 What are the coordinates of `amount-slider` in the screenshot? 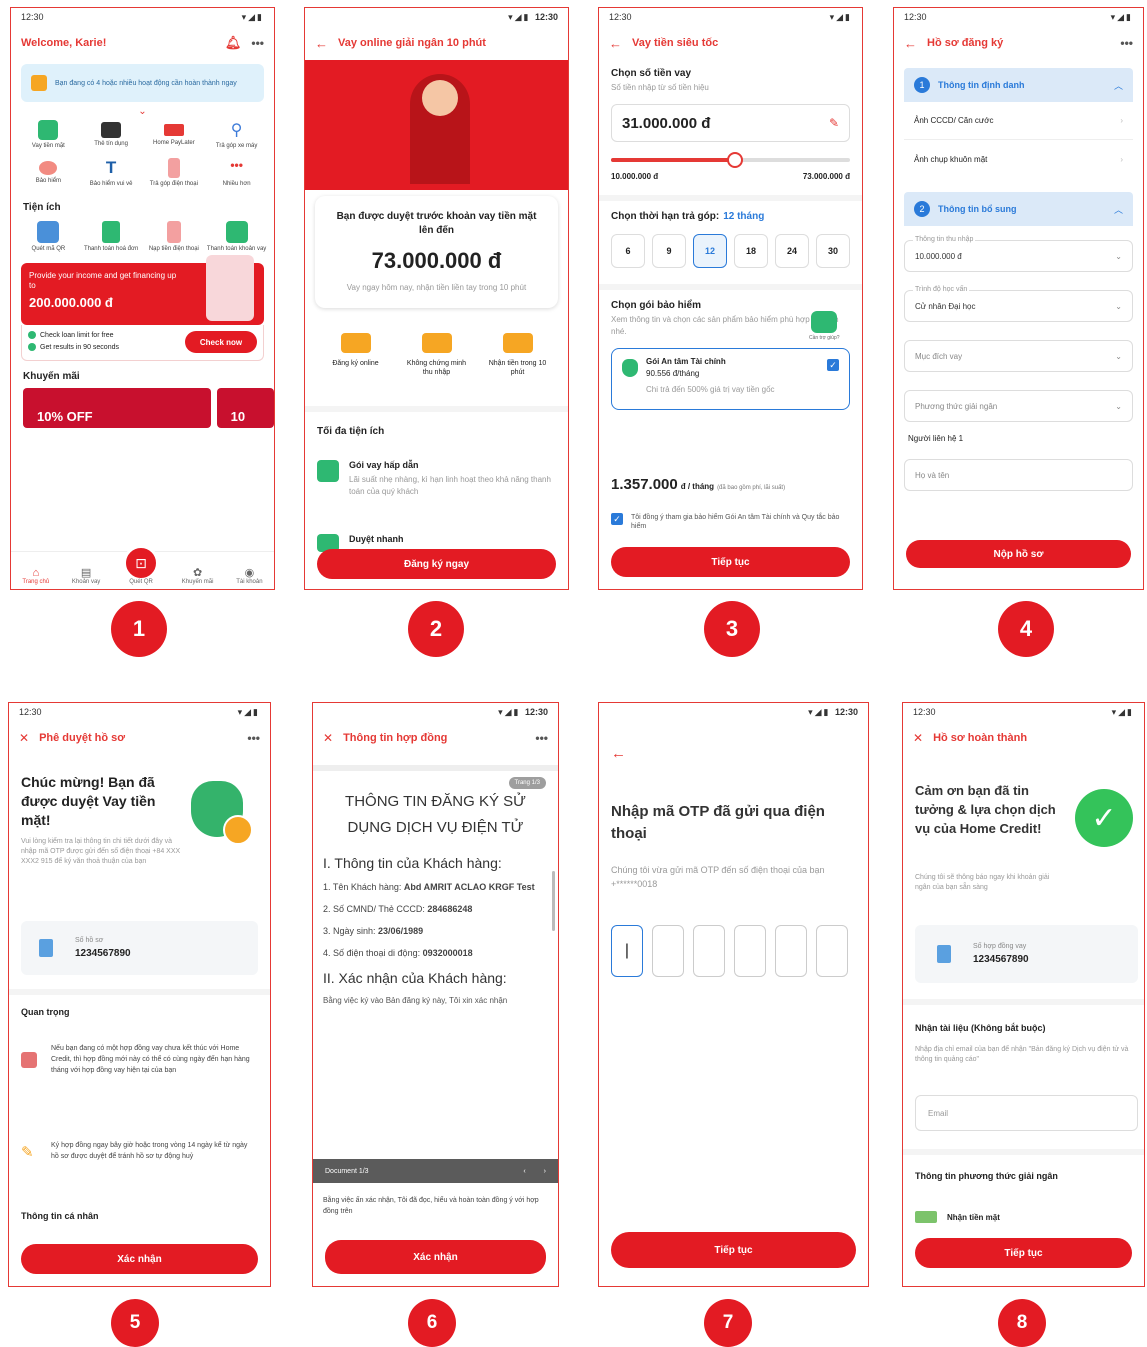 It's located at (730, 160).